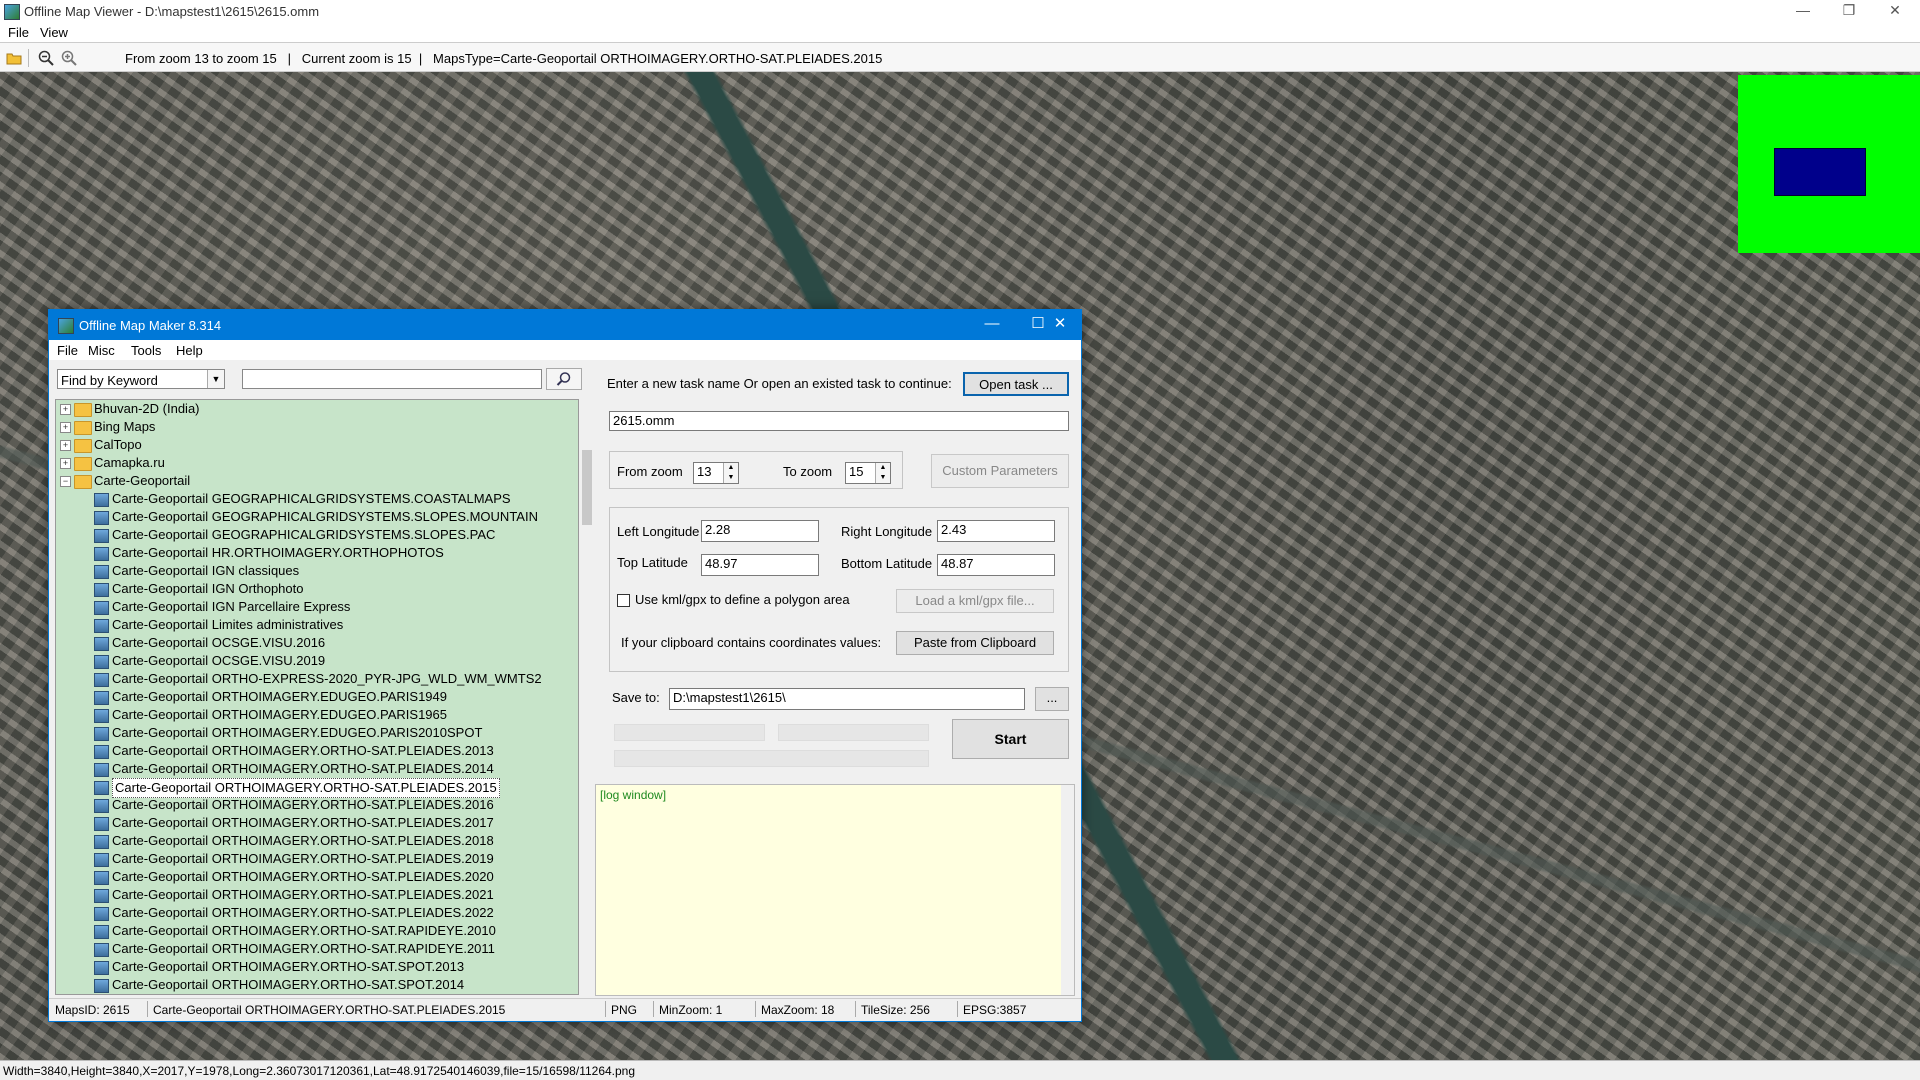  Describe the element at coordinates (54, 32) in the screenshot. I see `viewer-menu-view: View` at that location.